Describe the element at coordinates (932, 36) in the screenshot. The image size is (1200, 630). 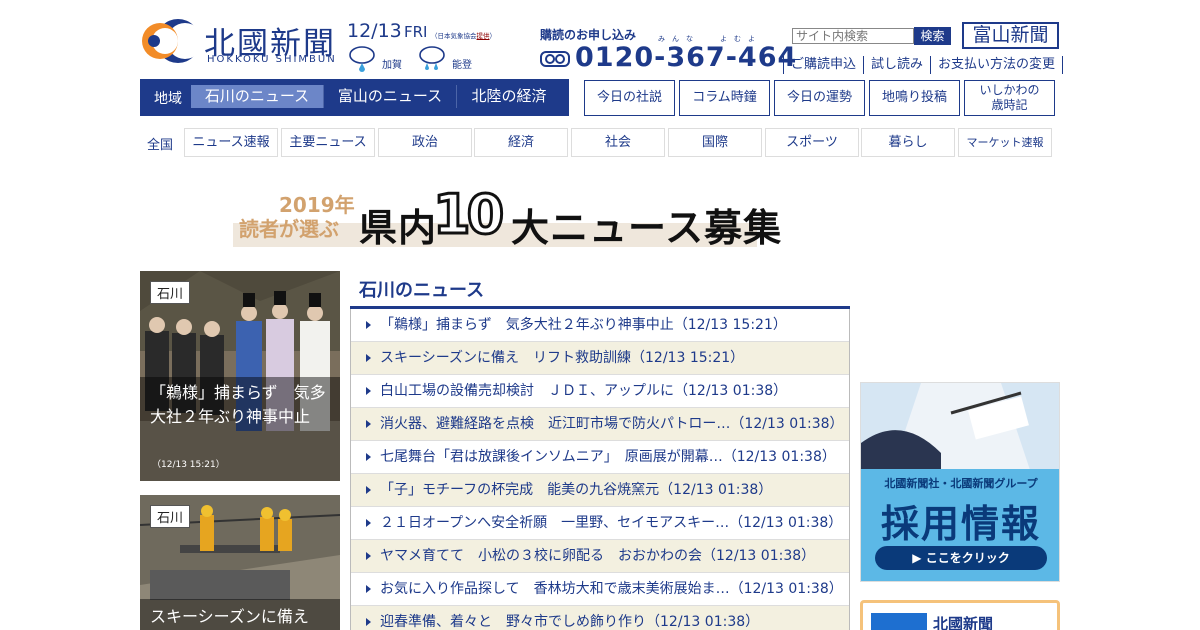
I see `search-button: 検索` at that location.